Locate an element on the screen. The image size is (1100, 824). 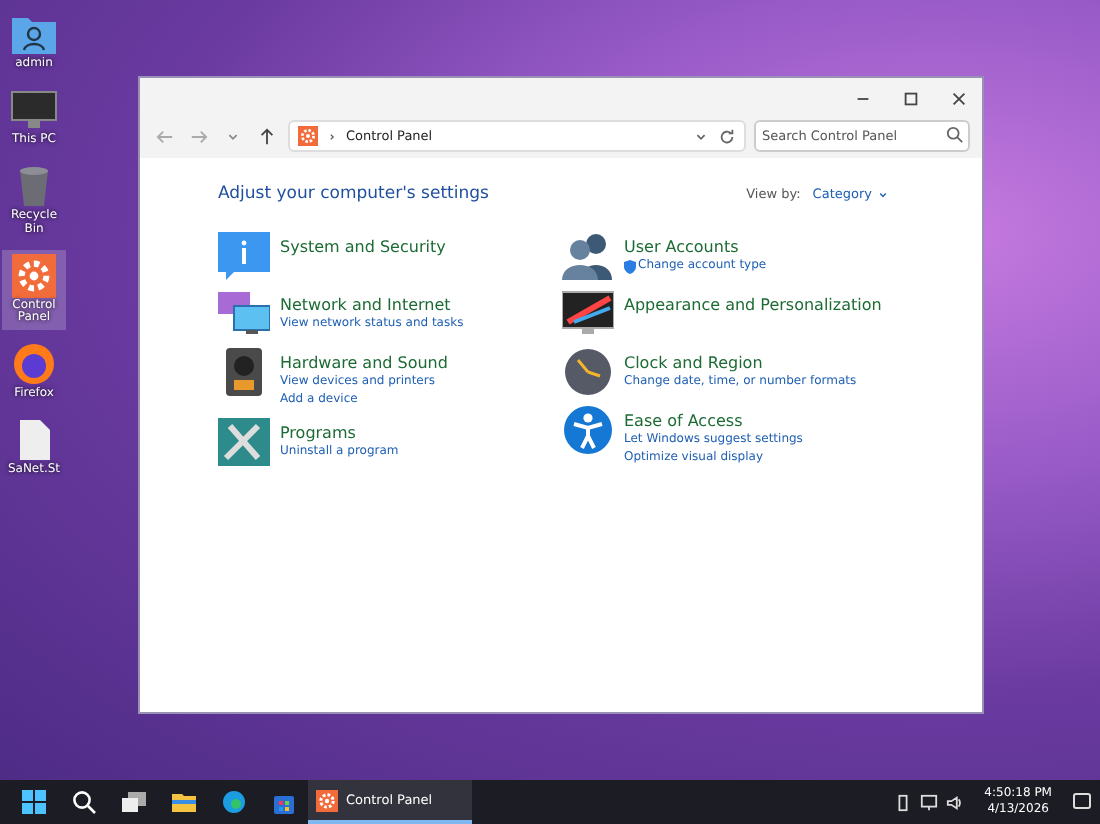
store-icon is located at coordinates (283, 802).